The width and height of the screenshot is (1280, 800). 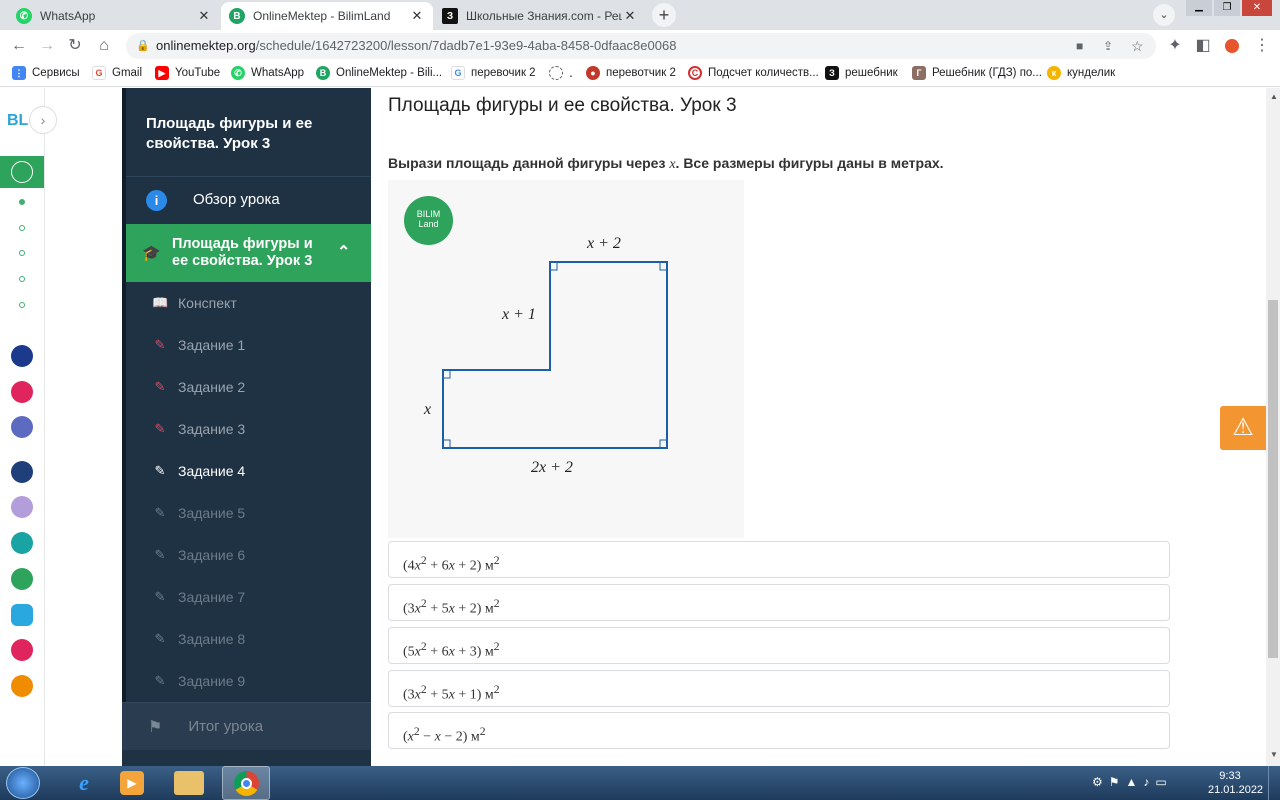 I want to click on menu-icon: ⋮, so click(x=1262, y=46).